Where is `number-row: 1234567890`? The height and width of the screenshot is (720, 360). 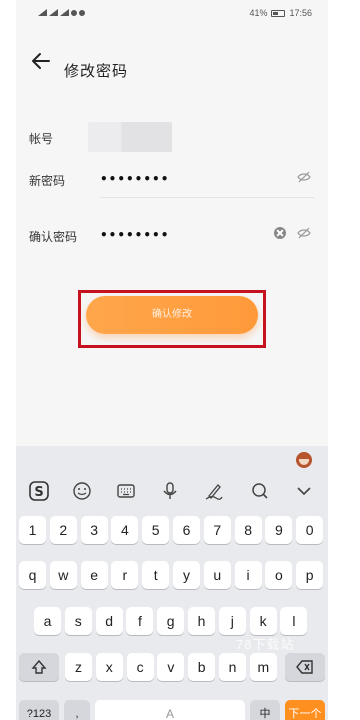
number-row: 1234567890 is located at coordinates (172, 532).